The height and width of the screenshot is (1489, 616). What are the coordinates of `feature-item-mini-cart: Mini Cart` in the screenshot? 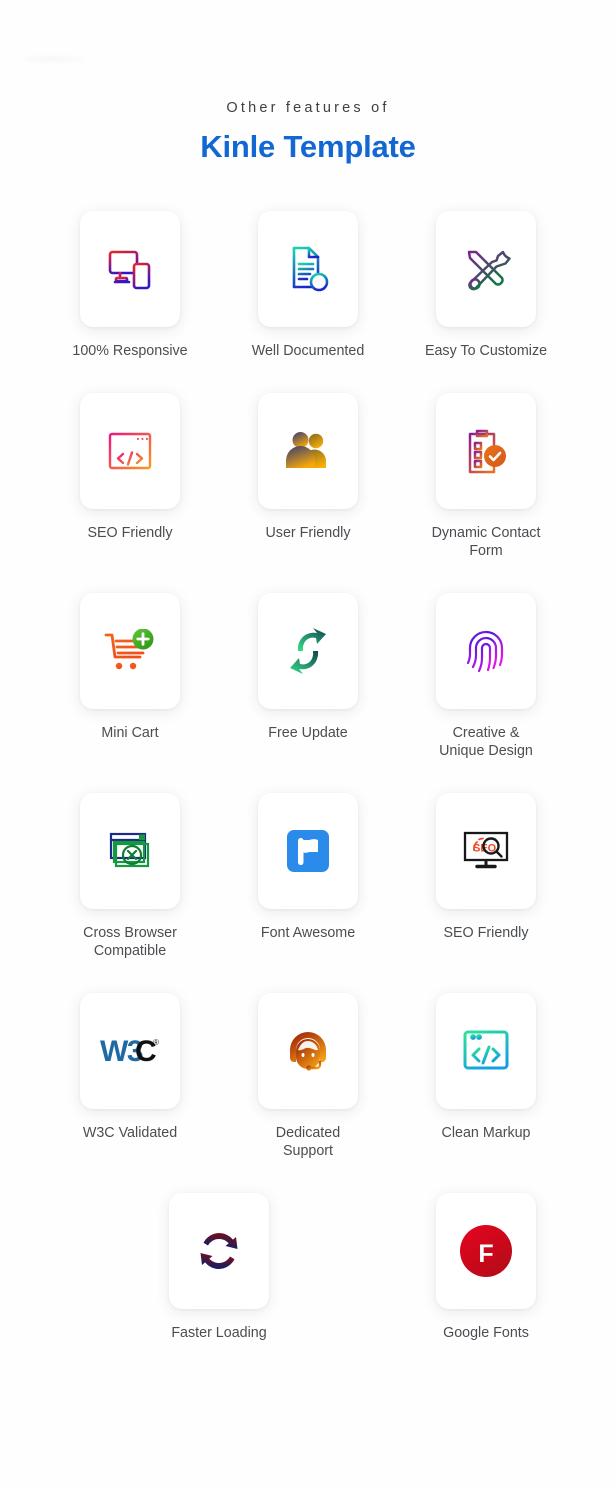 It's located at (130, 676).